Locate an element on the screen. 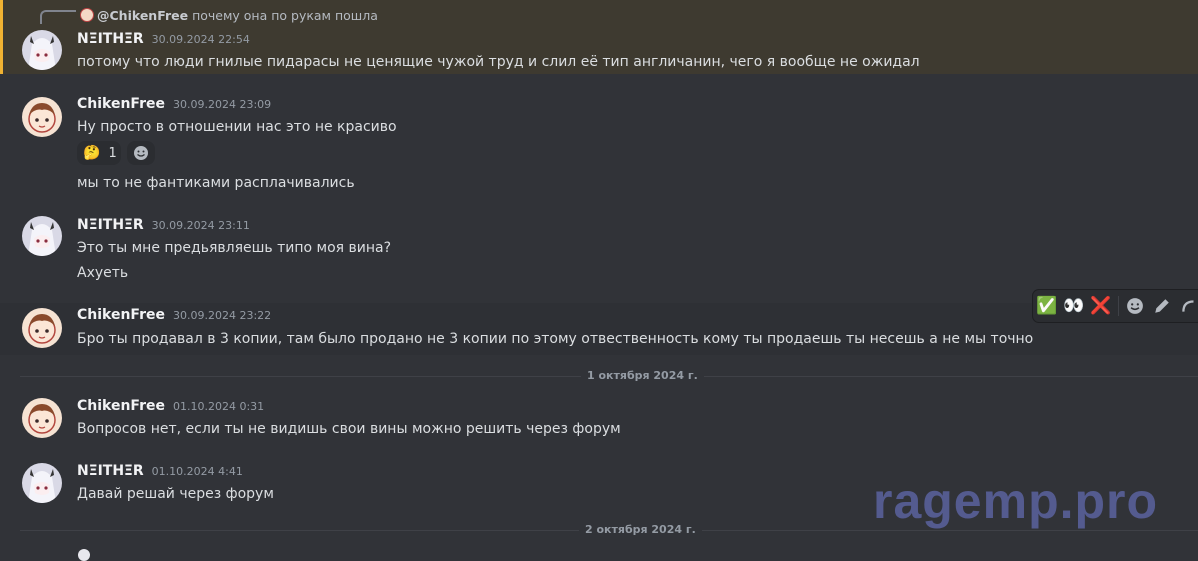  message-timestamp: 01.10.2024 0:31 is located at coordinates (219, 406).